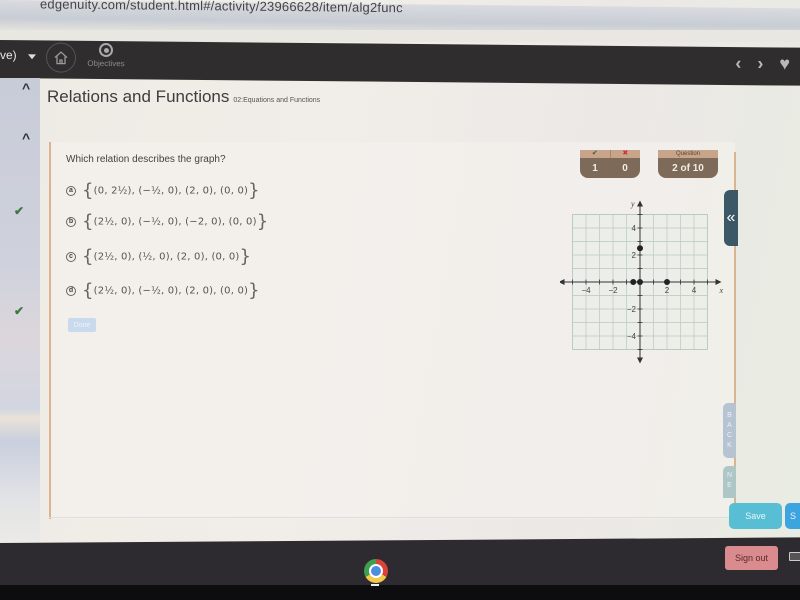  Describe the element at coordinates (625, 168) in the screenshot. I see `incorrect-count: 0` at that location.